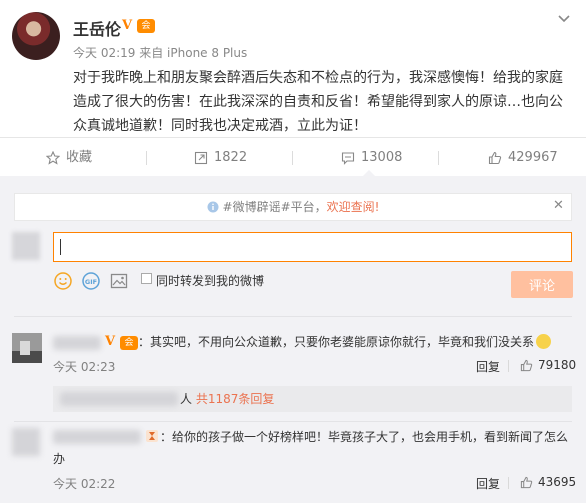 Image resolution: width=586 pixels, height=503 pixels. Describe the element at coordinates (353, 207) in the screenshot. I see `notice-link: 欢迎查阅!` at that location.